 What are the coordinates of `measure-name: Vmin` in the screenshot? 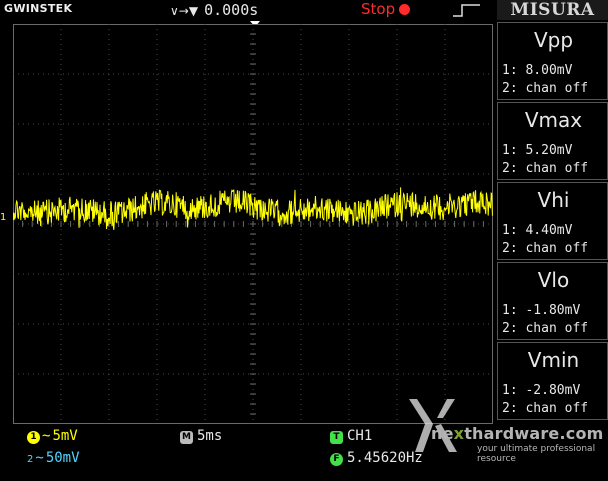 It's located at (553, 360).